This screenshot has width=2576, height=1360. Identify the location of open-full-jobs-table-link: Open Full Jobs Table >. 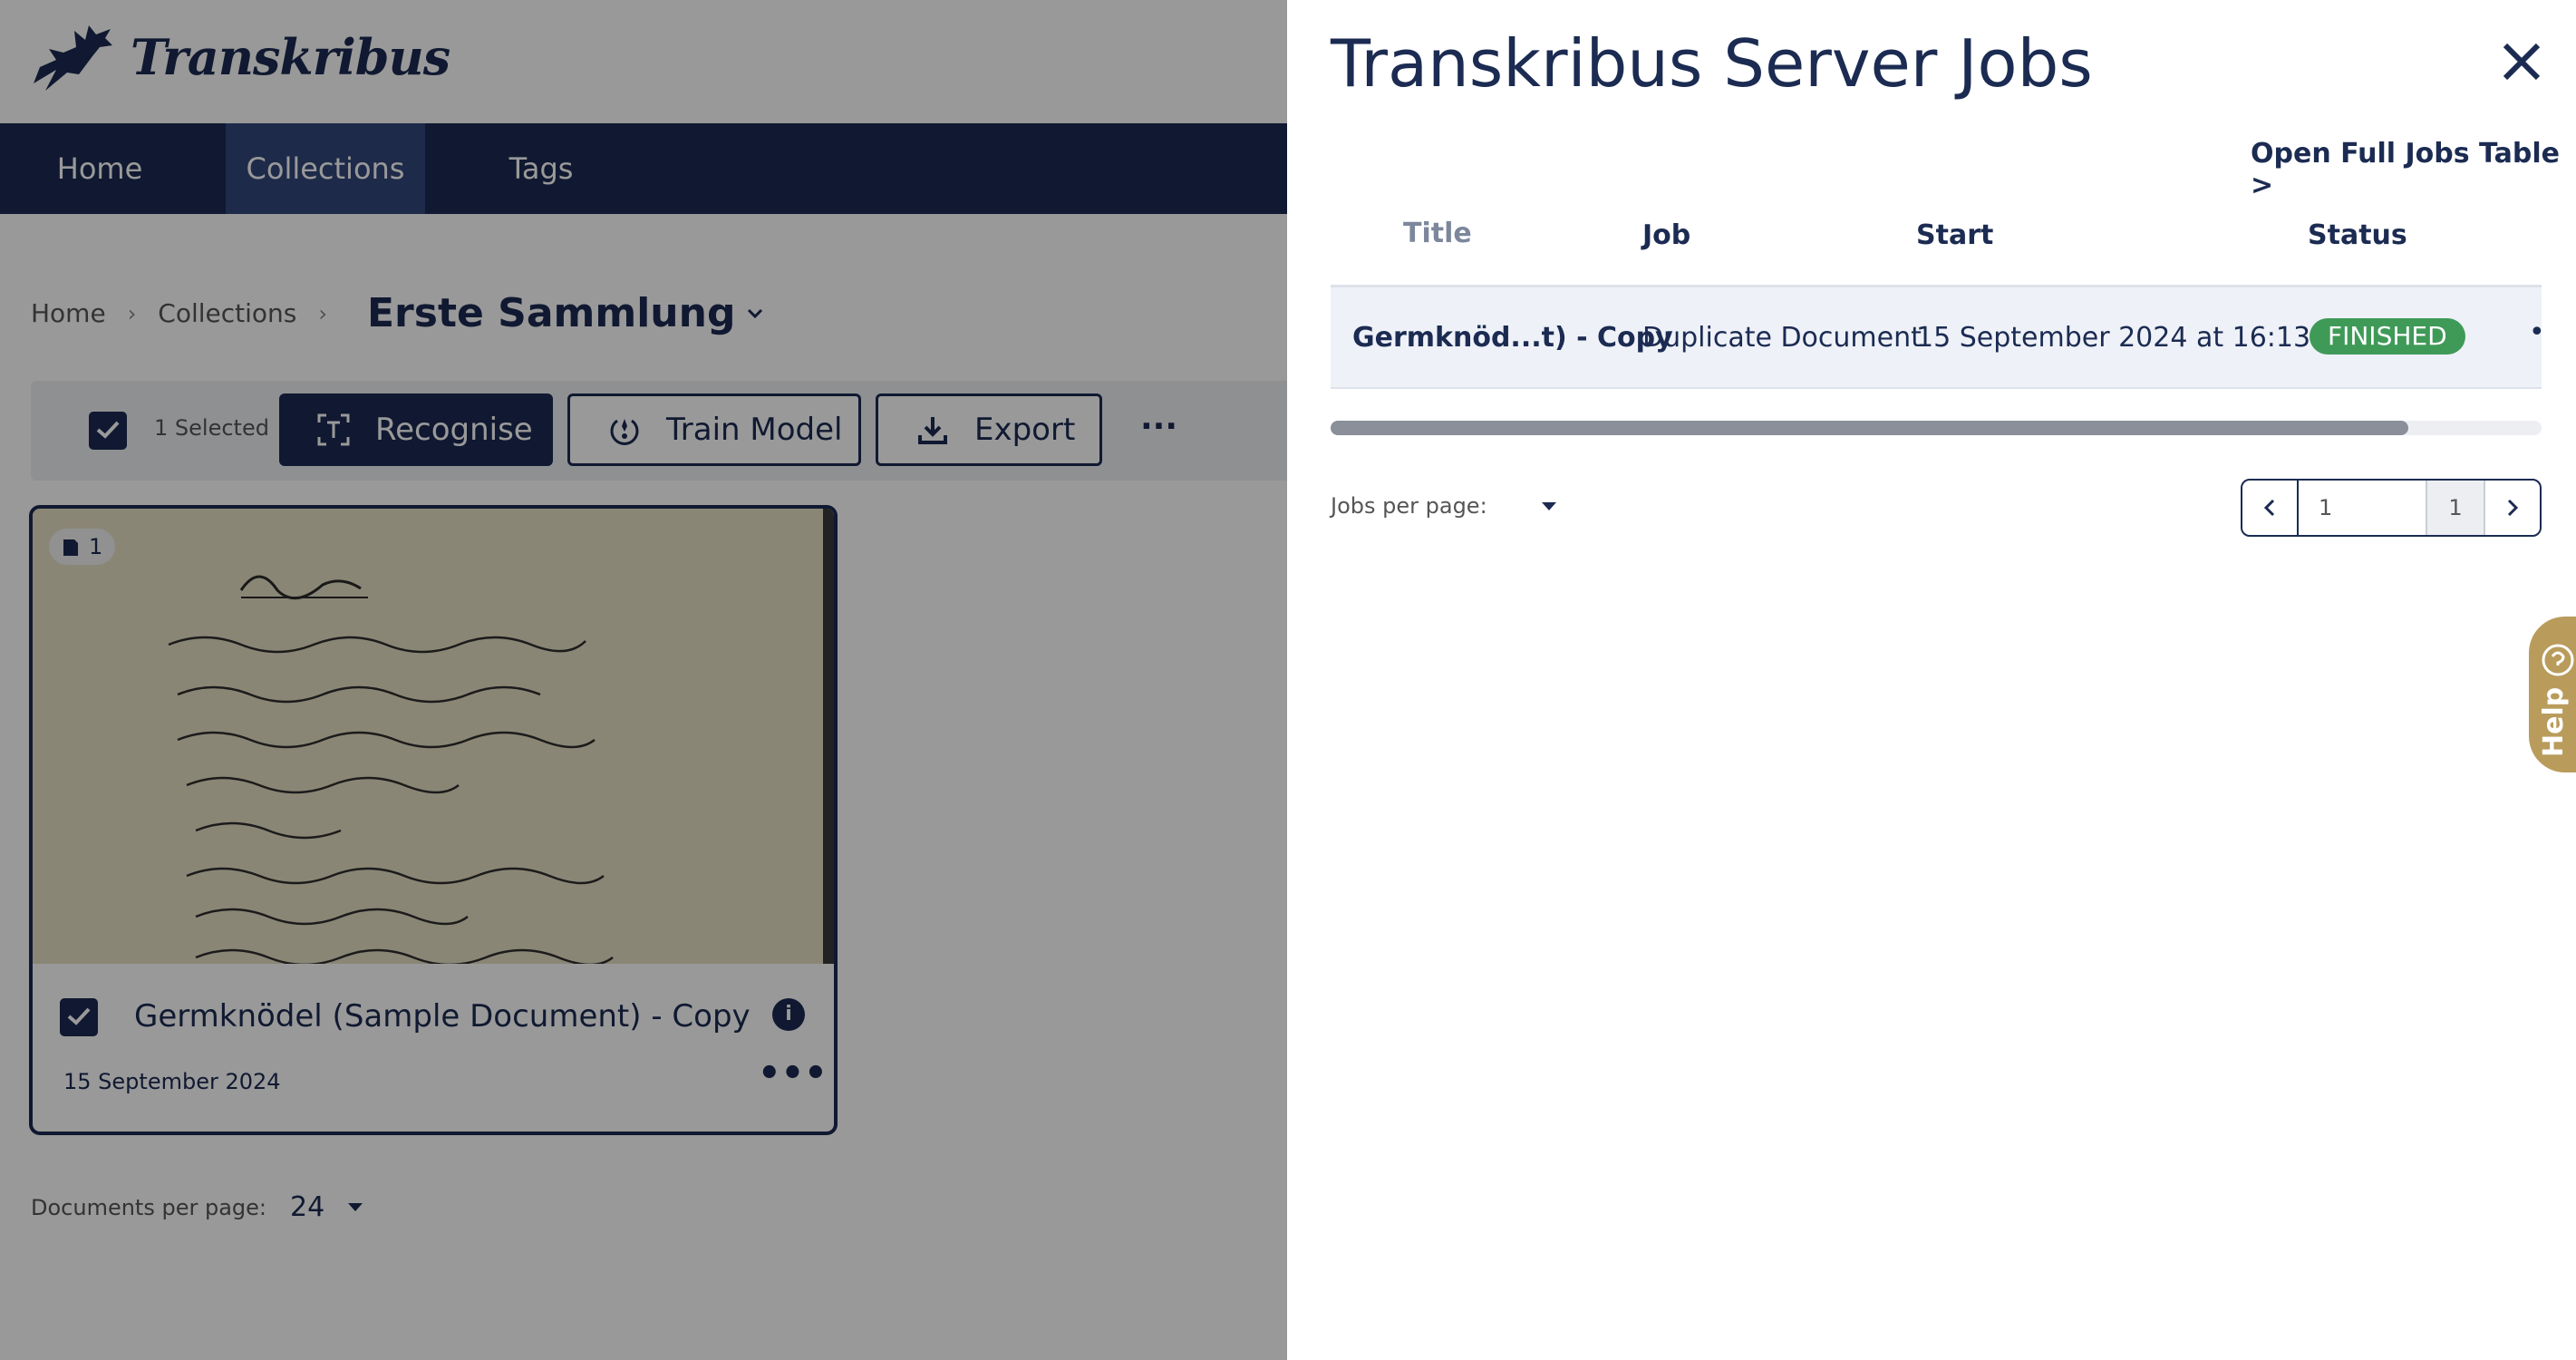
(2413, 169).